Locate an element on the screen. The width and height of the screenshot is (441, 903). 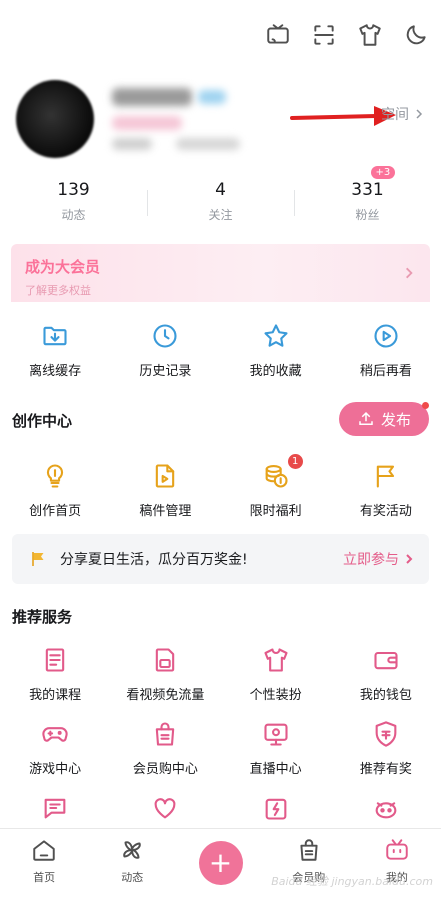
vip-title: 成为大会员 is located at coordinates (63, 267).